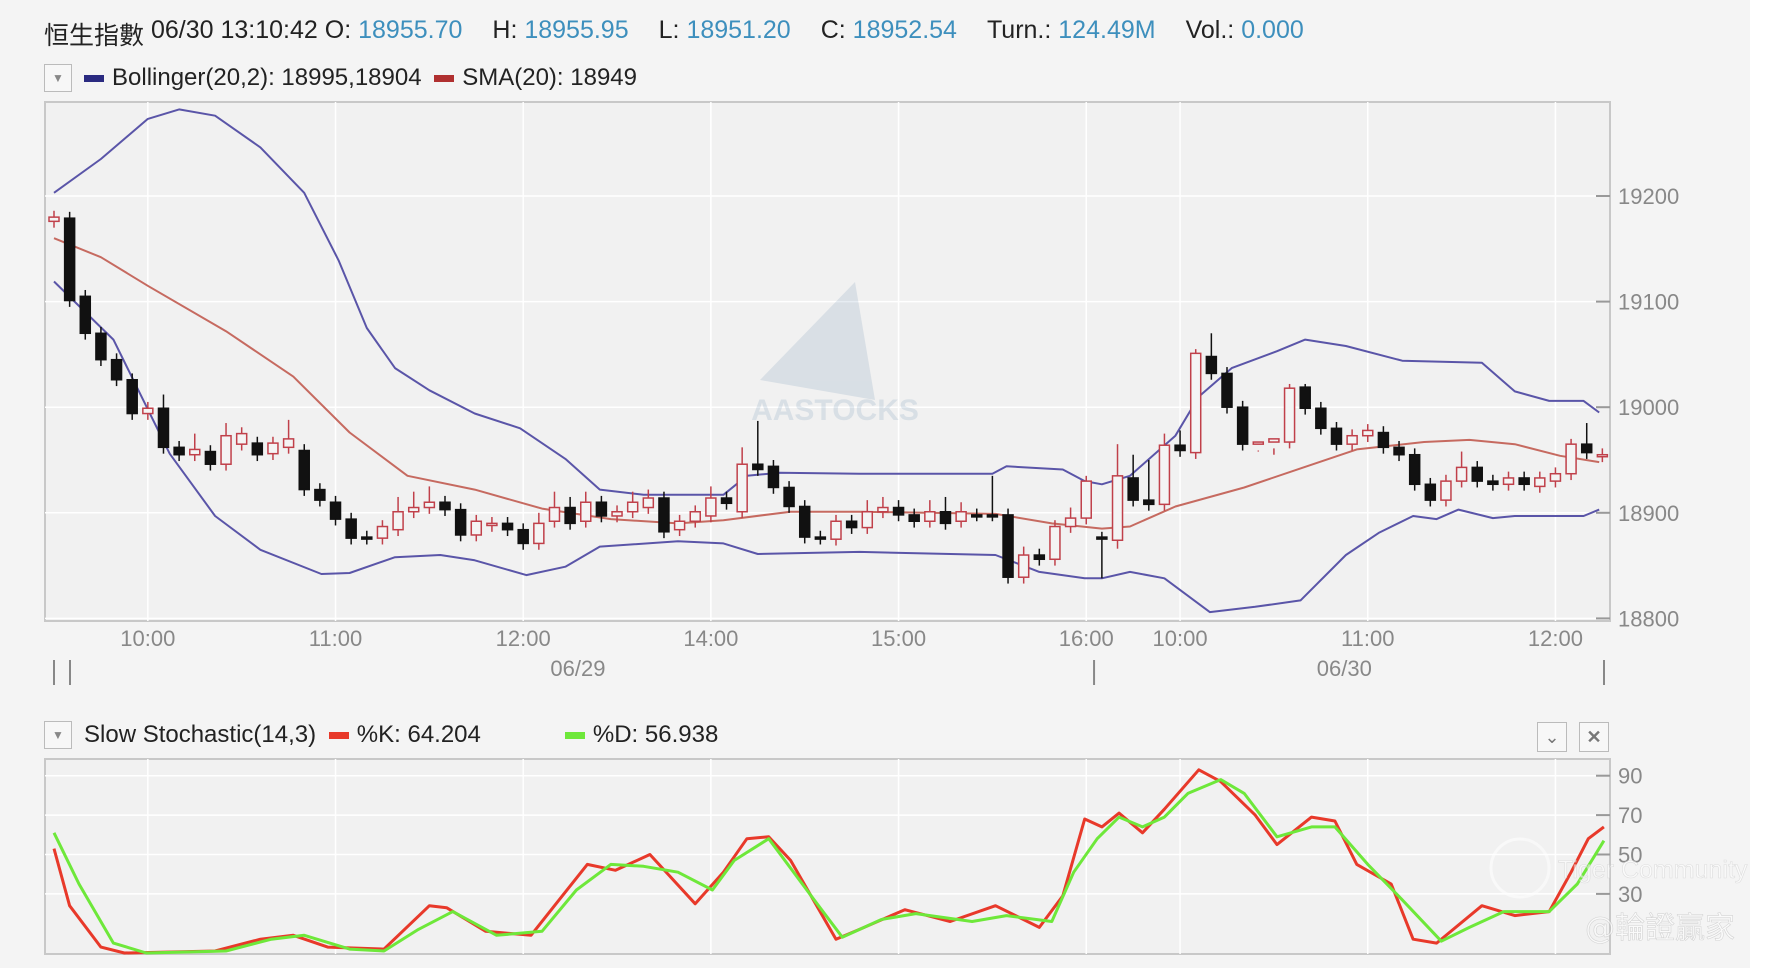  Describe the element at coordinates (1630, 815) in the screenshot. I see `y-tick-label: 70` at that location.